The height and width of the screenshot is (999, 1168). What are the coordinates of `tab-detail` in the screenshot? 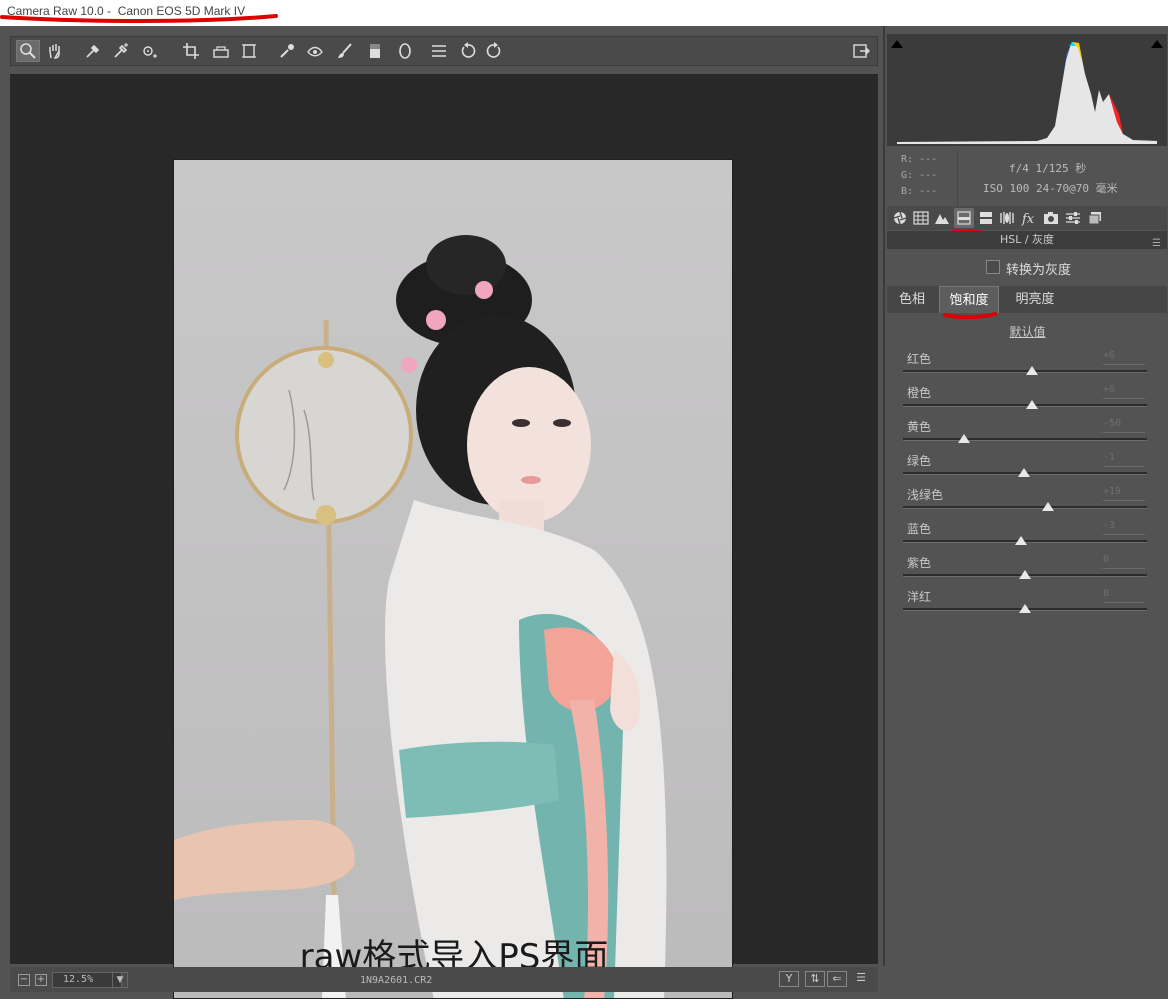 It's located at (942, 218).